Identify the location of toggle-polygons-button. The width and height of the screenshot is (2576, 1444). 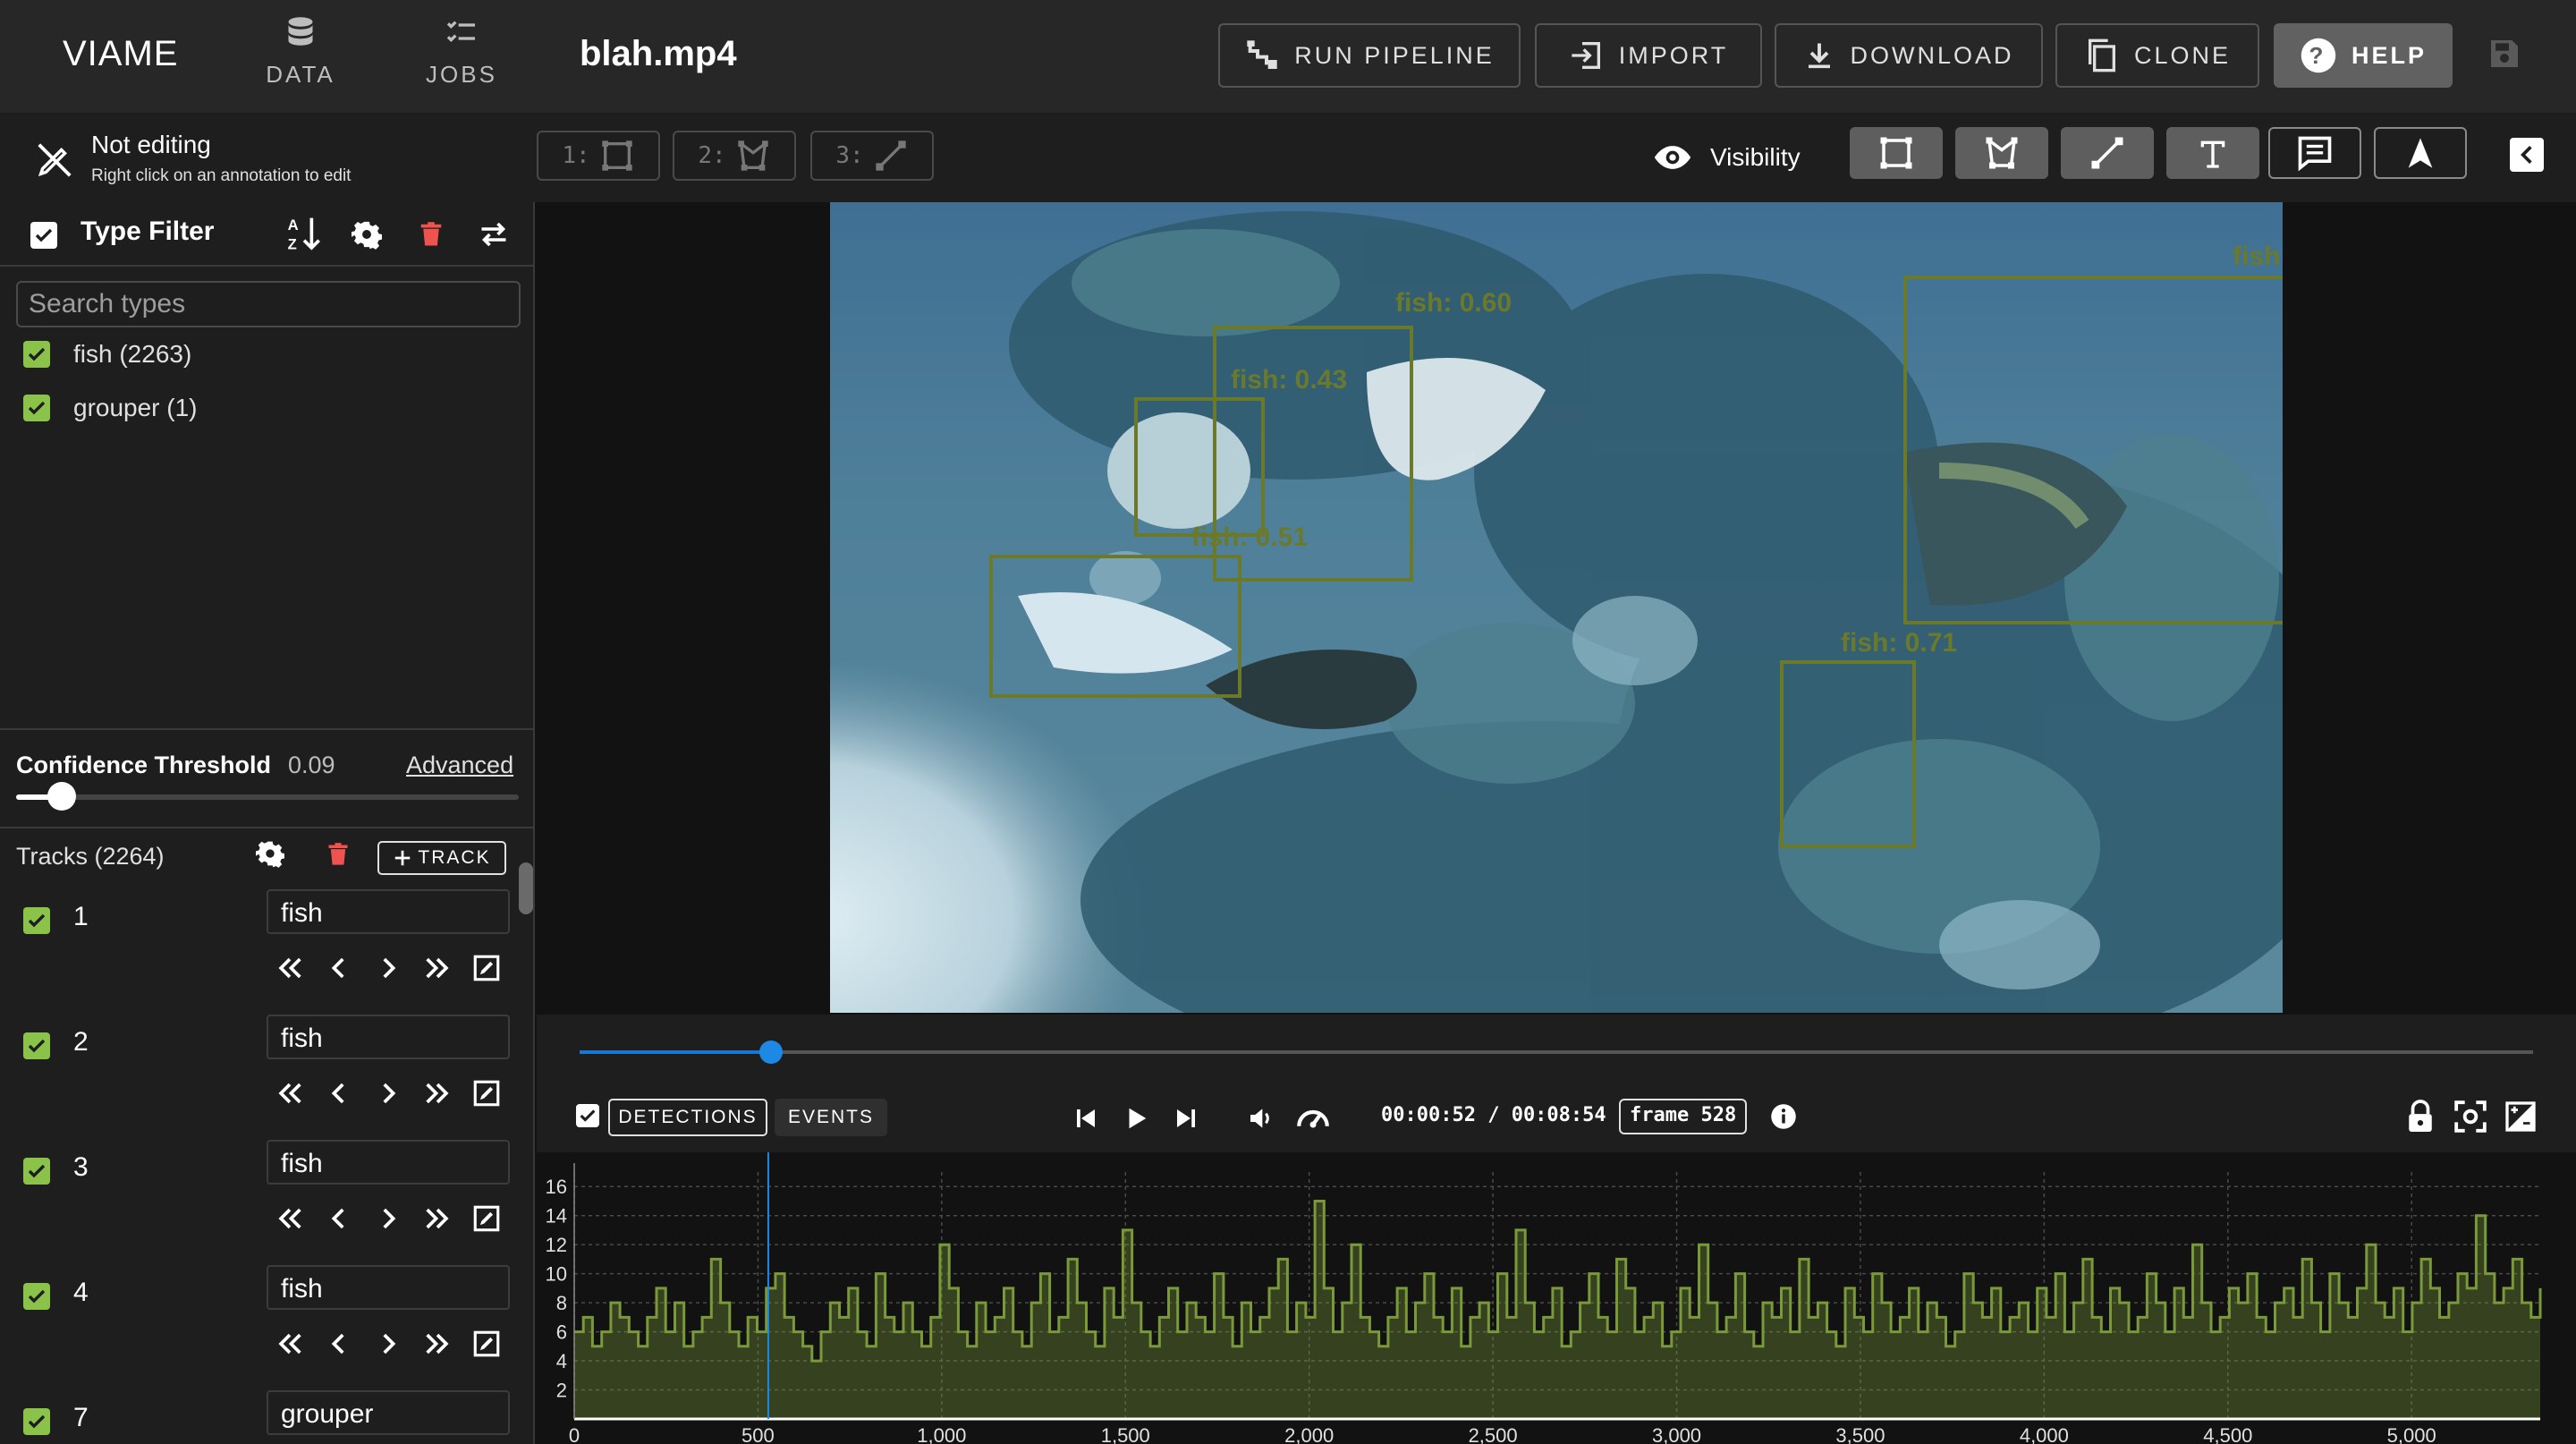
(2001, 153).